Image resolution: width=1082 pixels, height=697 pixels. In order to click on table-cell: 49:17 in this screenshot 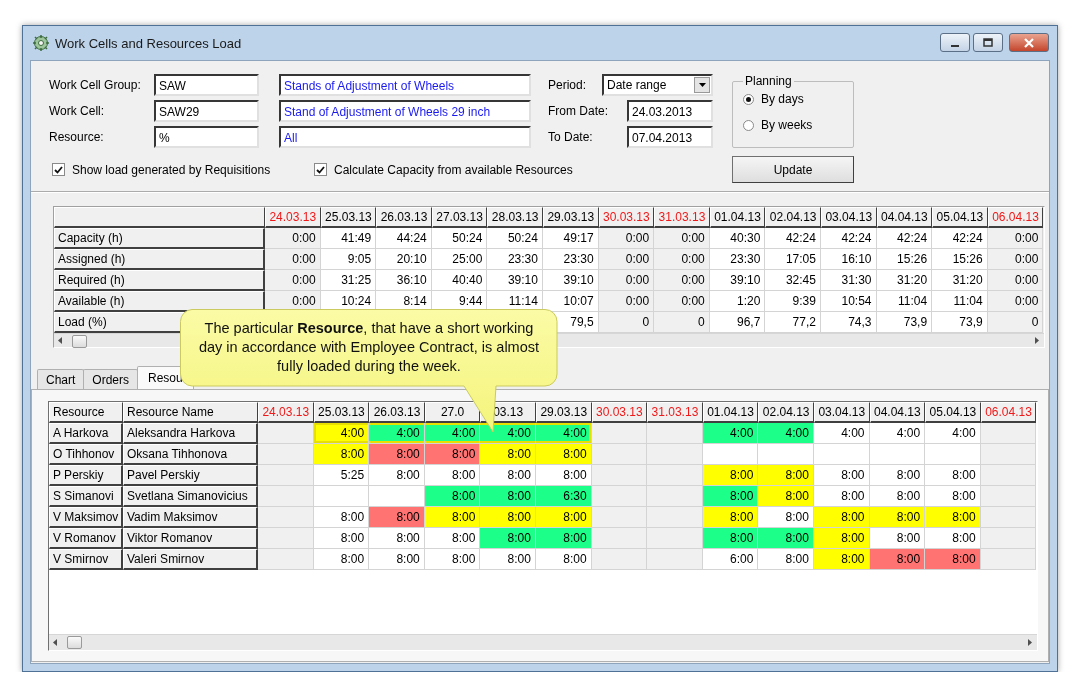, I will do `click(570, 238)`.